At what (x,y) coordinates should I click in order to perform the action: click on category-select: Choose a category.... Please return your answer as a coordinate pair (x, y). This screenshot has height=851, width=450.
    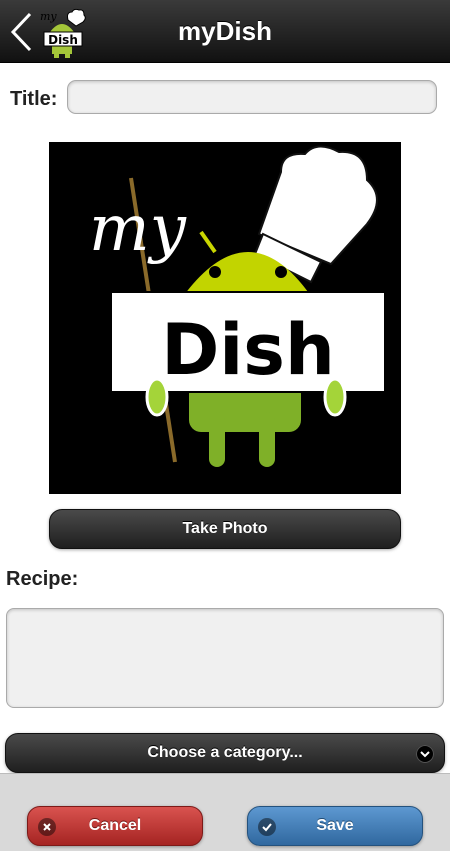
    Looking at the image, I should click on (225, 753).